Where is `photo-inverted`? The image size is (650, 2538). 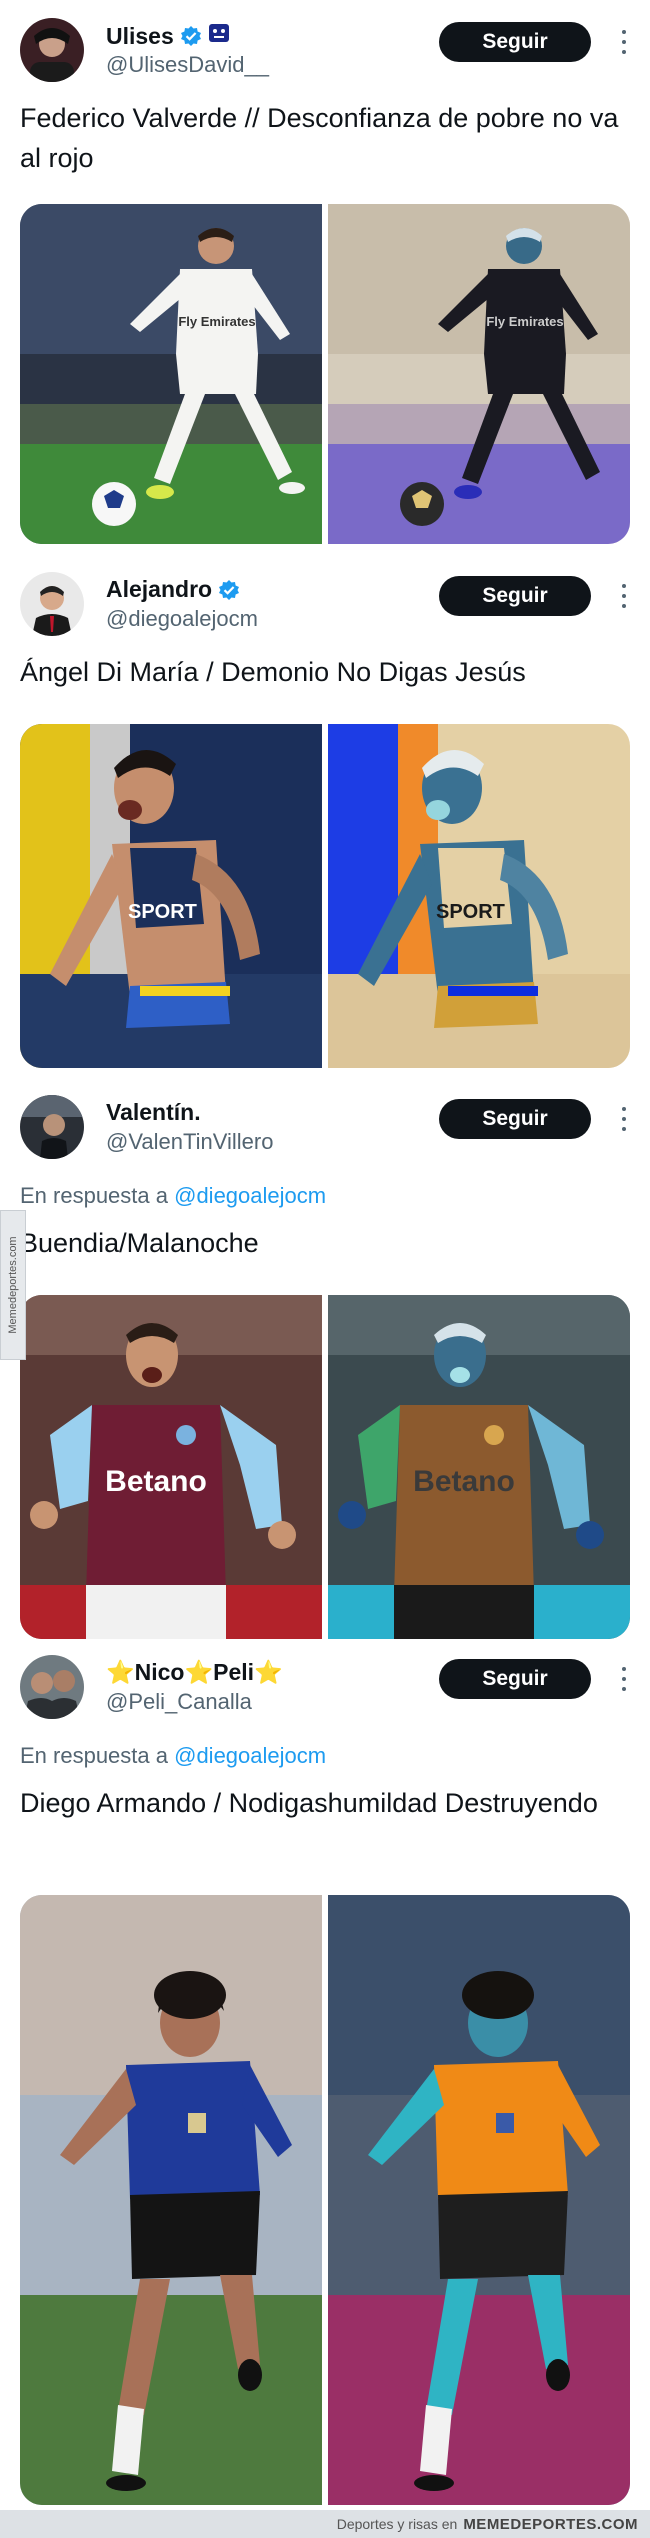 photo-inverted is located at coordinates (479, 2200).